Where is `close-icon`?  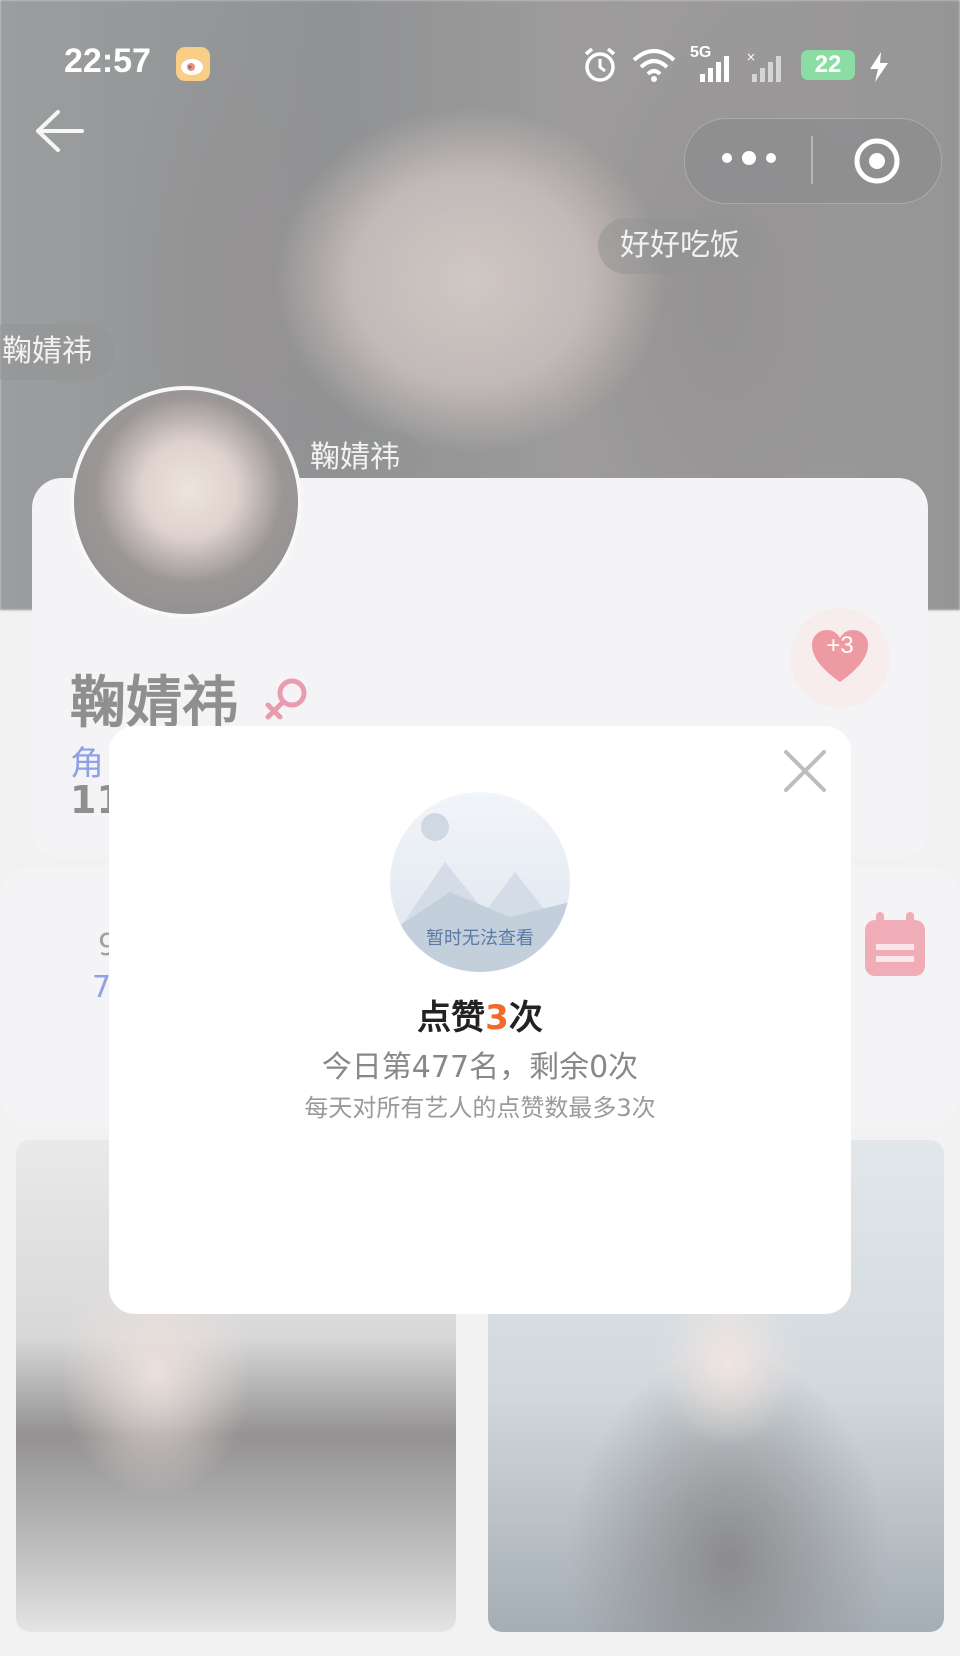 close-icon is located at coordinates (805, 771).